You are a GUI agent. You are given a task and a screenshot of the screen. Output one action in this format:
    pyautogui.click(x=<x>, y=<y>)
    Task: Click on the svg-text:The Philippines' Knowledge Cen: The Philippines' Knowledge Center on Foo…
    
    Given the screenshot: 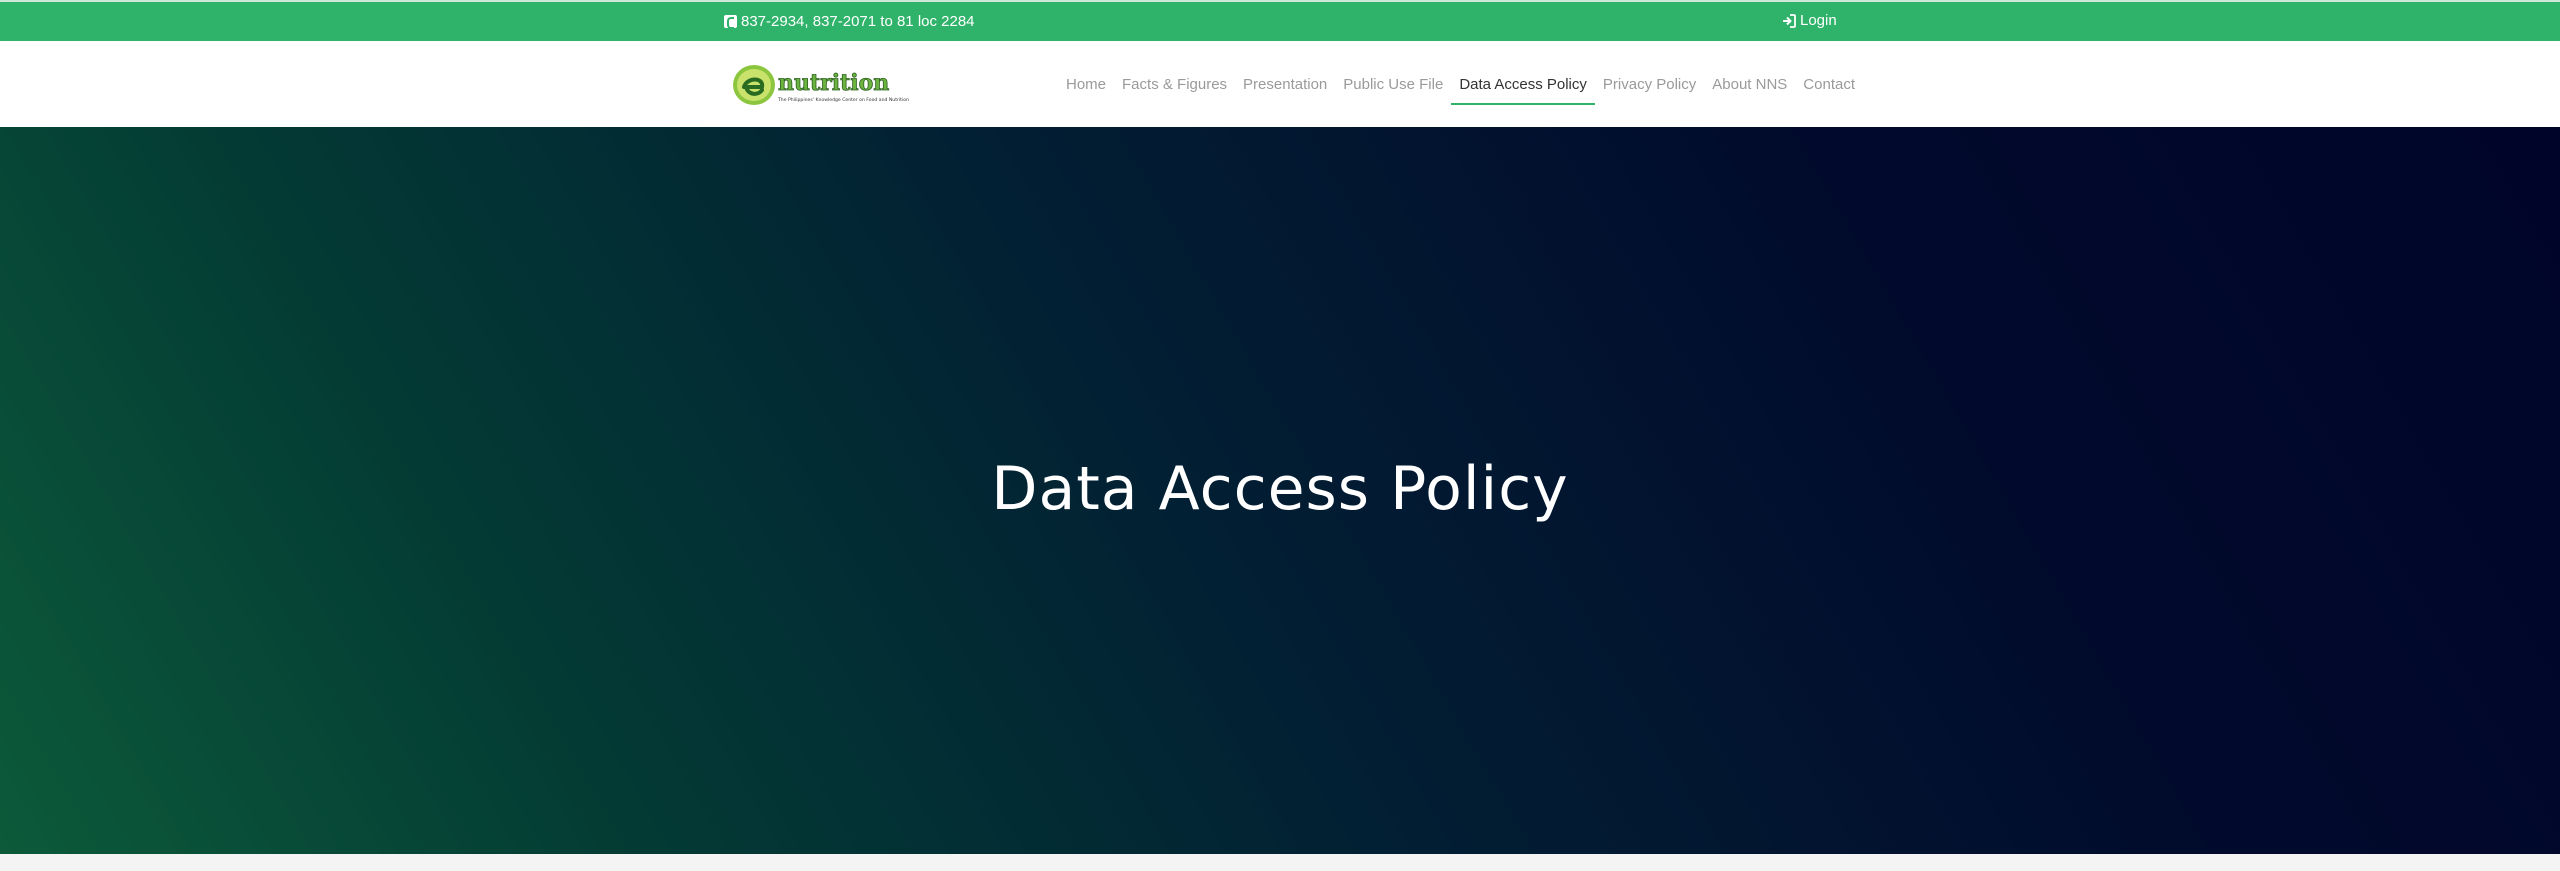 What is the action you would take?
    pyautogui.click(x=843, y=100)
    